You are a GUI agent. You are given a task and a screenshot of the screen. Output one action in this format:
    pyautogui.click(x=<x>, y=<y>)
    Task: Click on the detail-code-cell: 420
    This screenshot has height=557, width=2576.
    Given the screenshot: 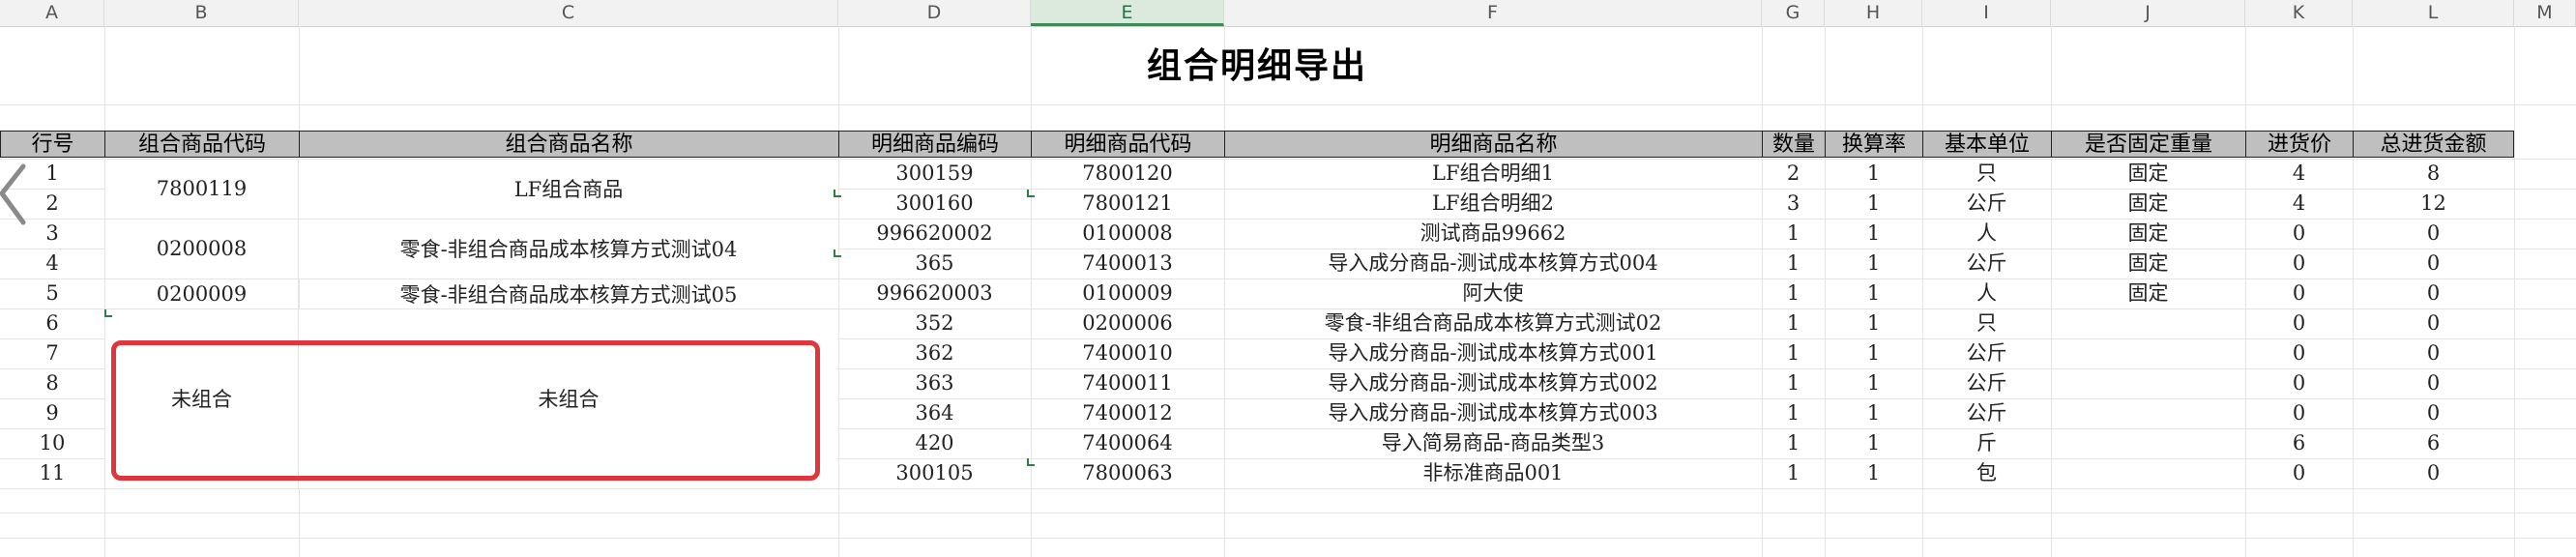 What is the action you would take?
    pyautogui.click(x=934, y=443)
    